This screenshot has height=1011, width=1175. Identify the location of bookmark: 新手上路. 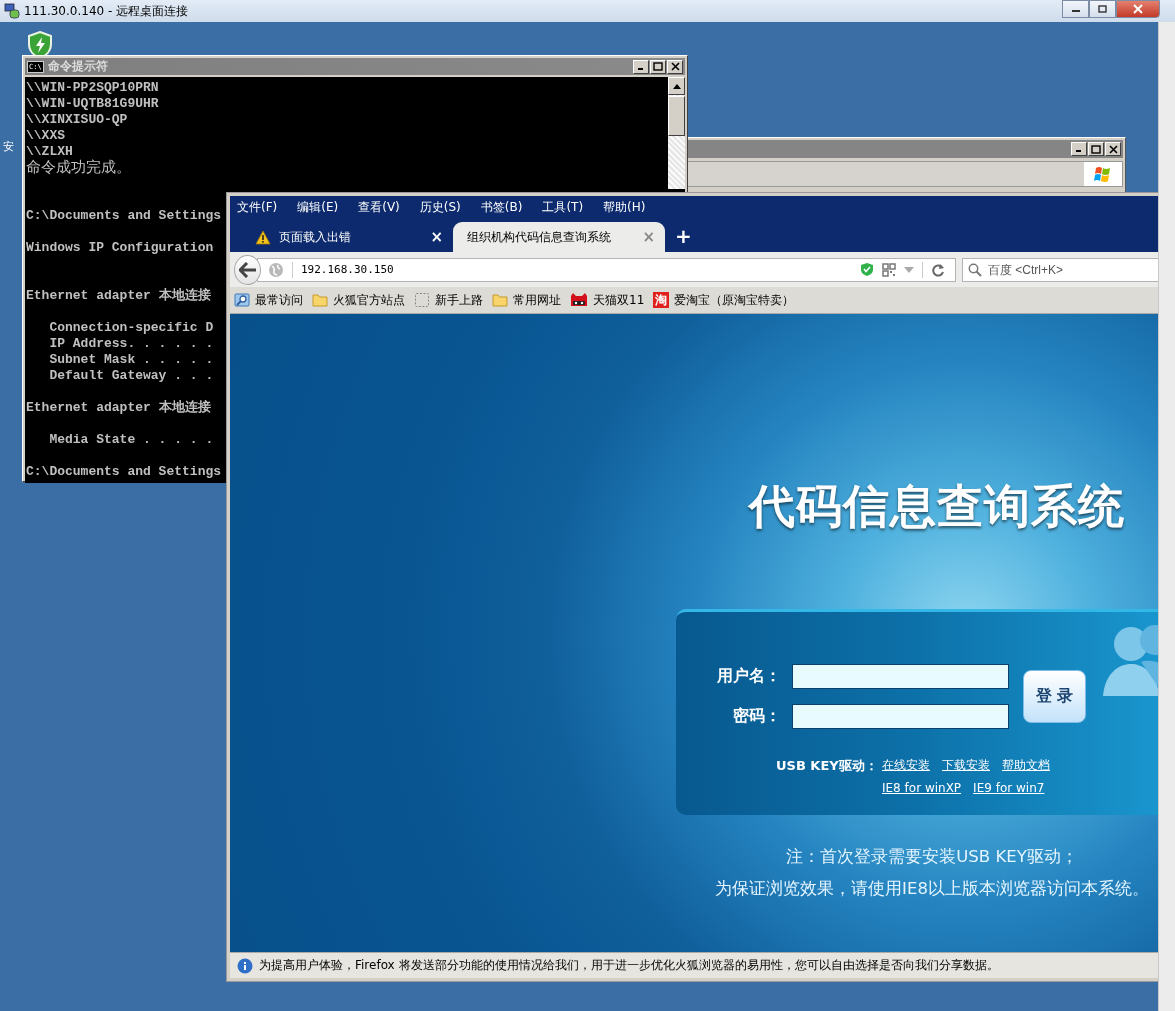
(448, 300).